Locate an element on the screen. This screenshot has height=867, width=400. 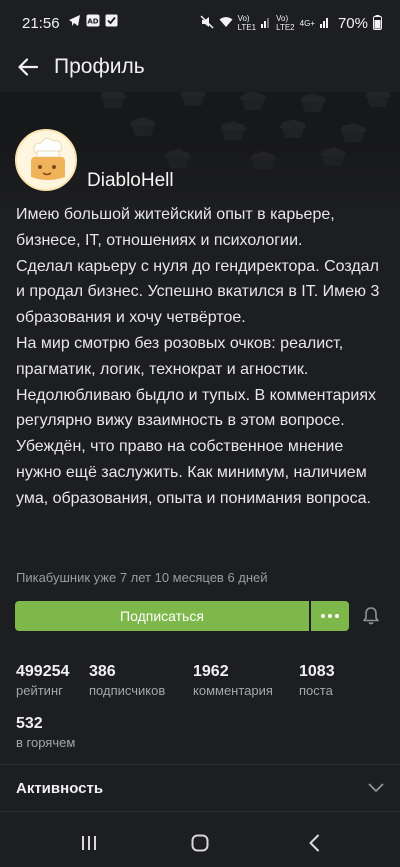
chef-avatar-icon is located at coordinates (46, 160).